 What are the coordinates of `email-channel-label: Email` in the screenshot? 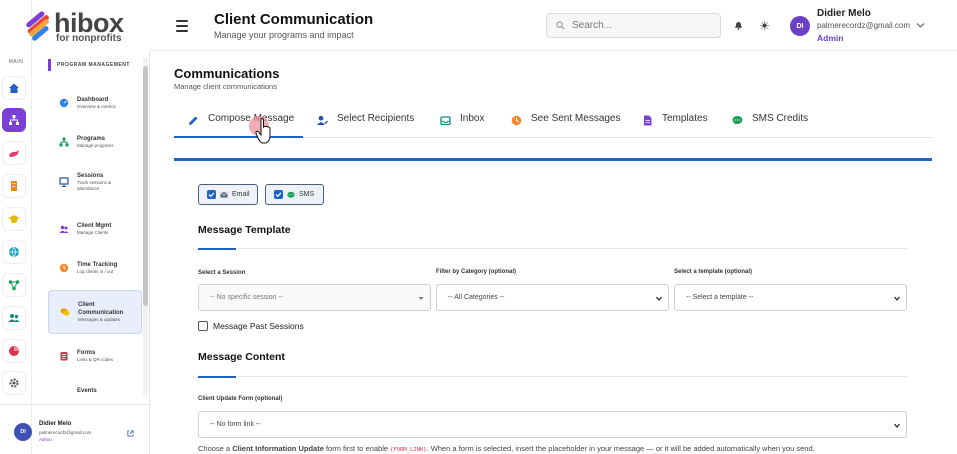 It's located at (241, 194).